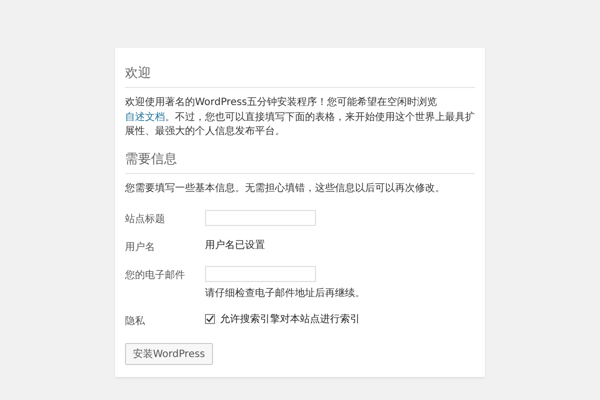 Image resolution: width=600 pixels, height=400 pixels. Describe the element at coordinates (169, 354) in the screenshot. I see `install-button: 安装WordPress` at that location.